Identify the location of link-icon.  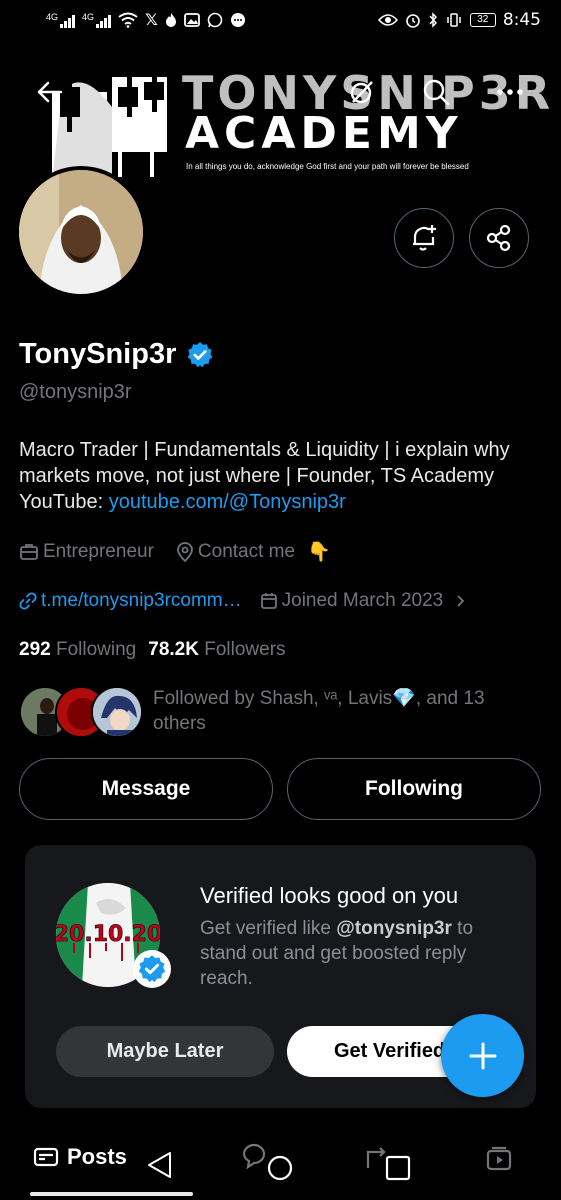
(28, 601).